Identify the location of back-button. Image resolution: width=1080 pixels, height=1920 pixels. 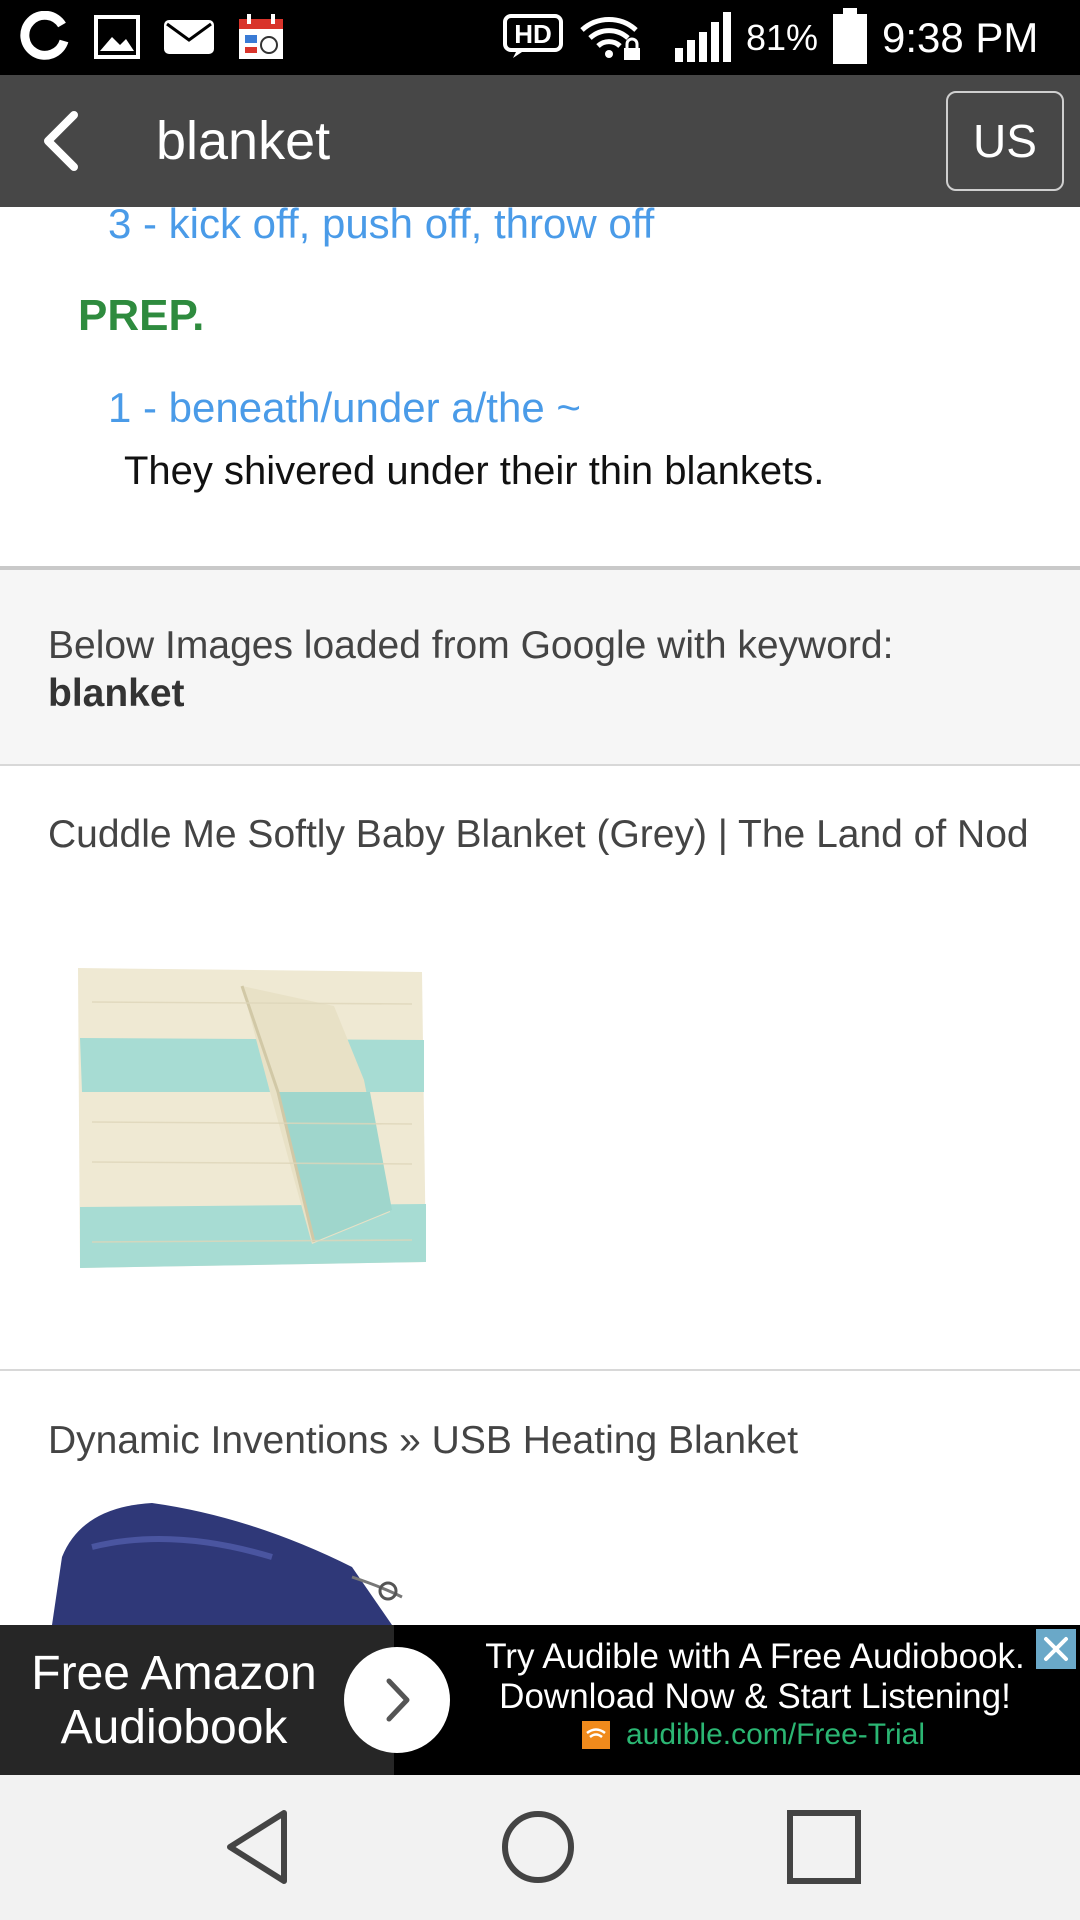
(60, 141).